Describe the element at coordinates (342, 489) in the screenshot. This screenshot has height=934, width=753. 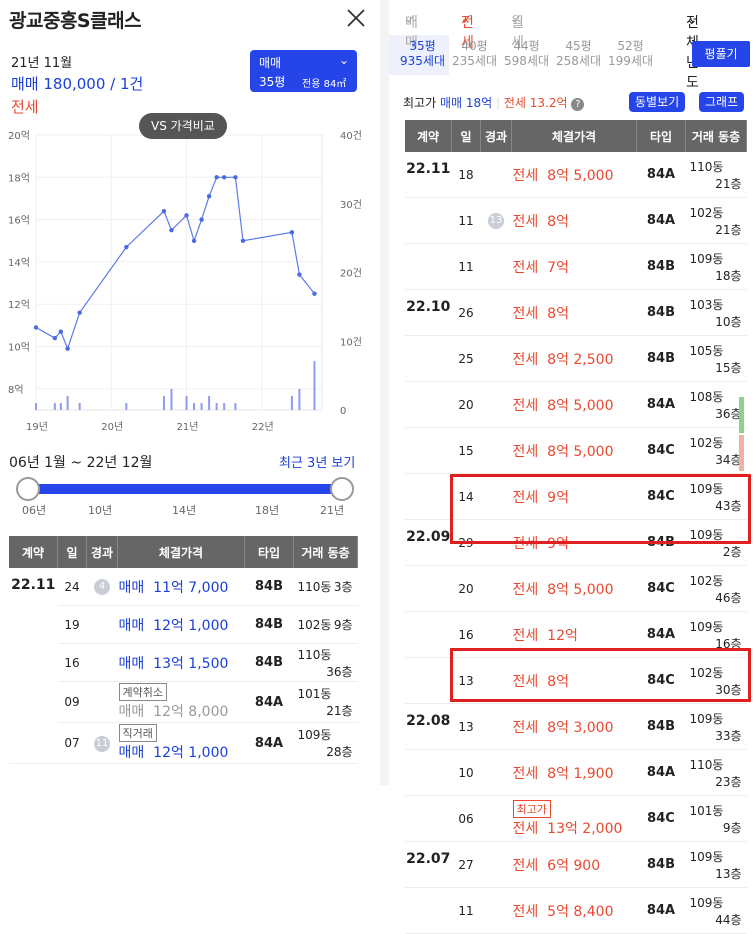
I see `range-slider-end-handle` at that location.